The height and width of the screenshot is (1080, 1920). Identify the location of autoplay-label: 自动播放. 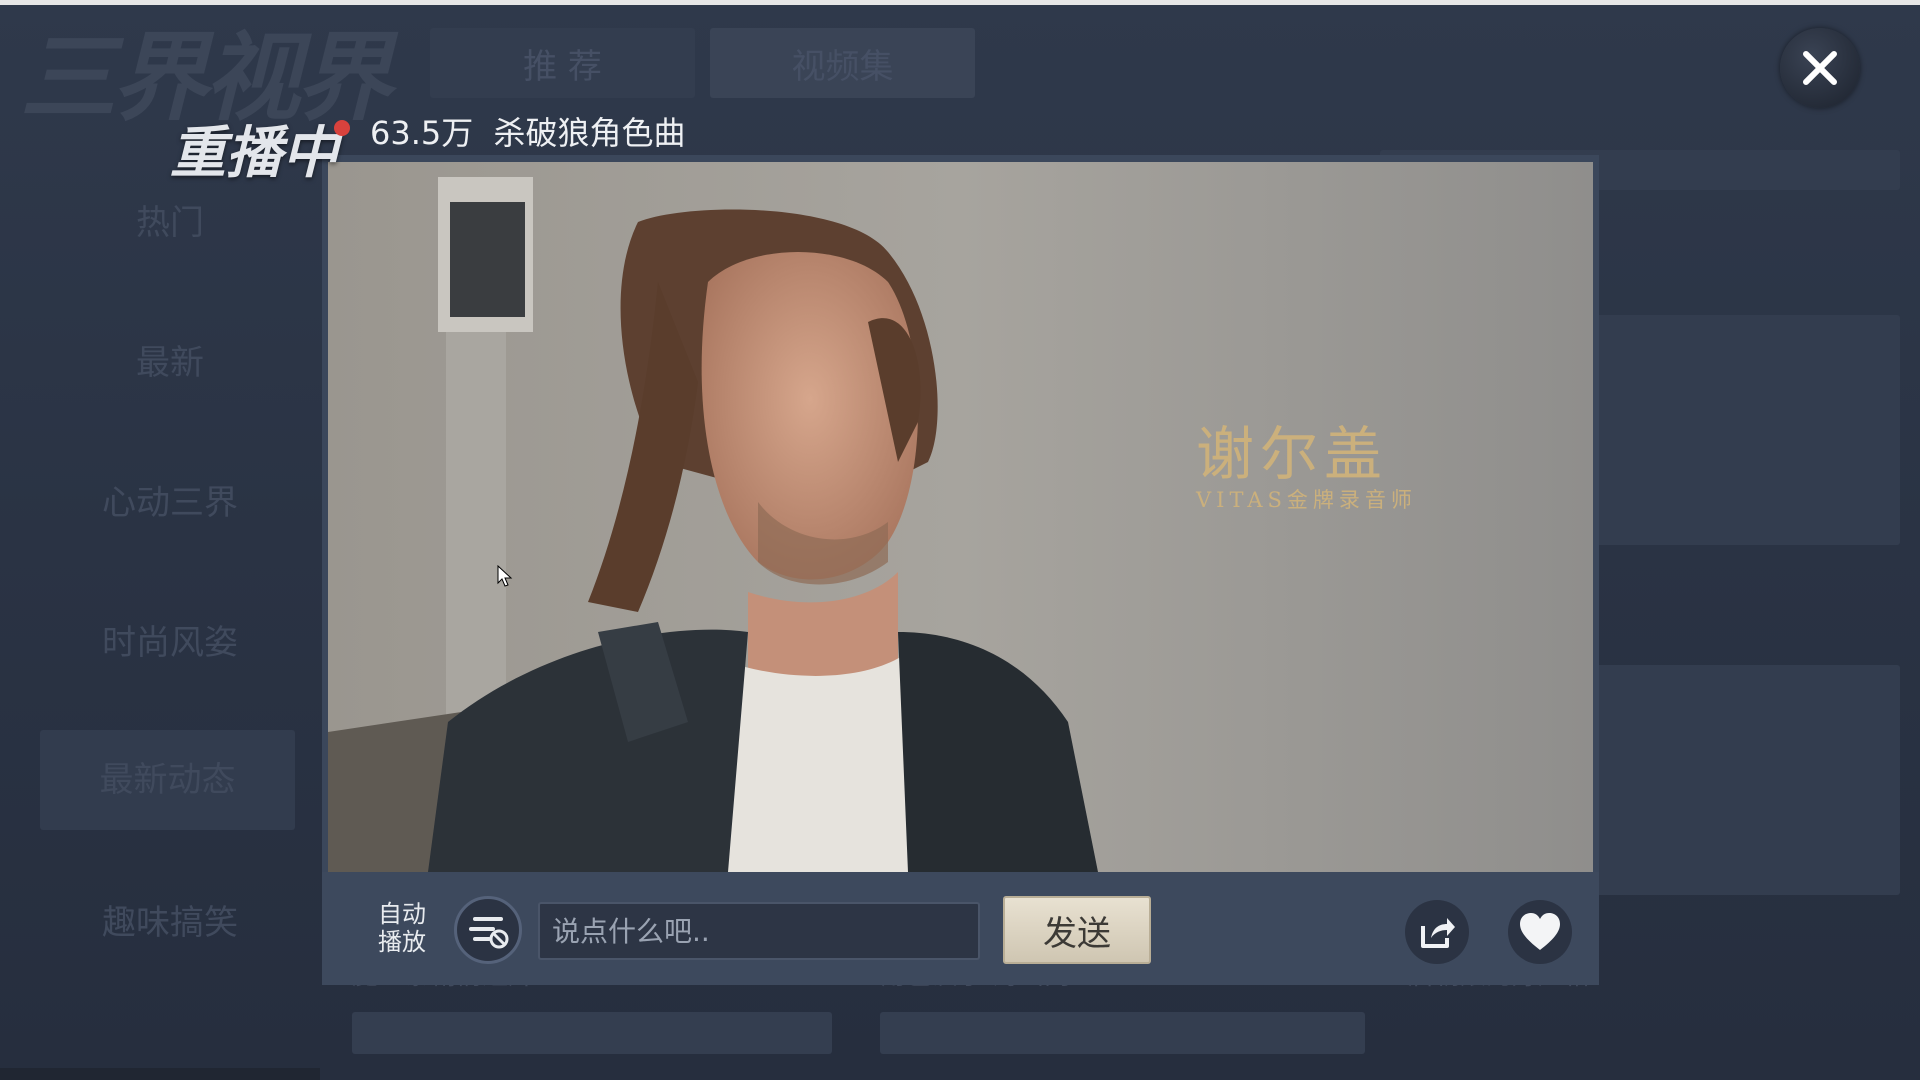
(402, 928).